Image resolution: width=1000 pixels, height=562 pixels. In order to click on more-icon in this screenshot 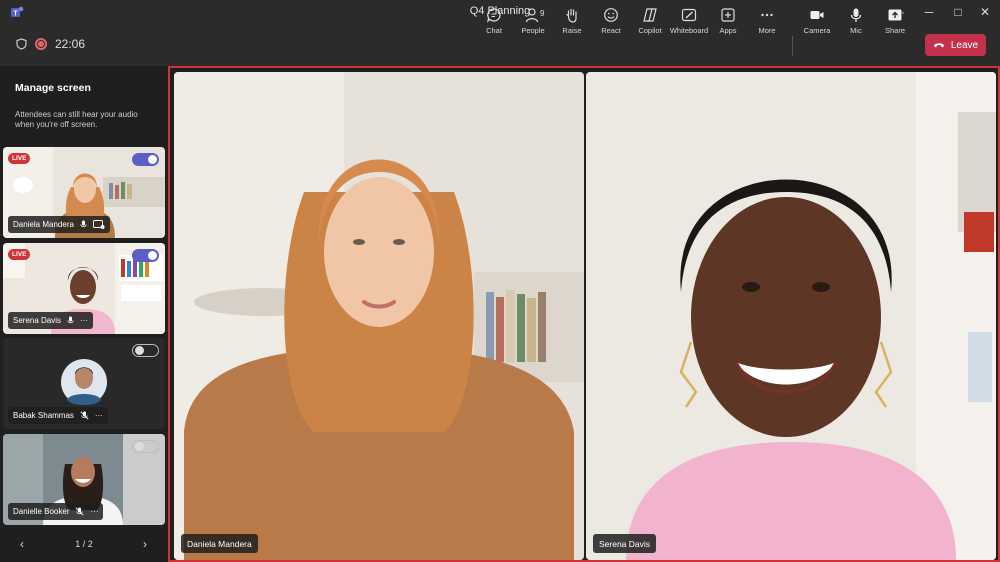, I will do `click(767, 15)`.